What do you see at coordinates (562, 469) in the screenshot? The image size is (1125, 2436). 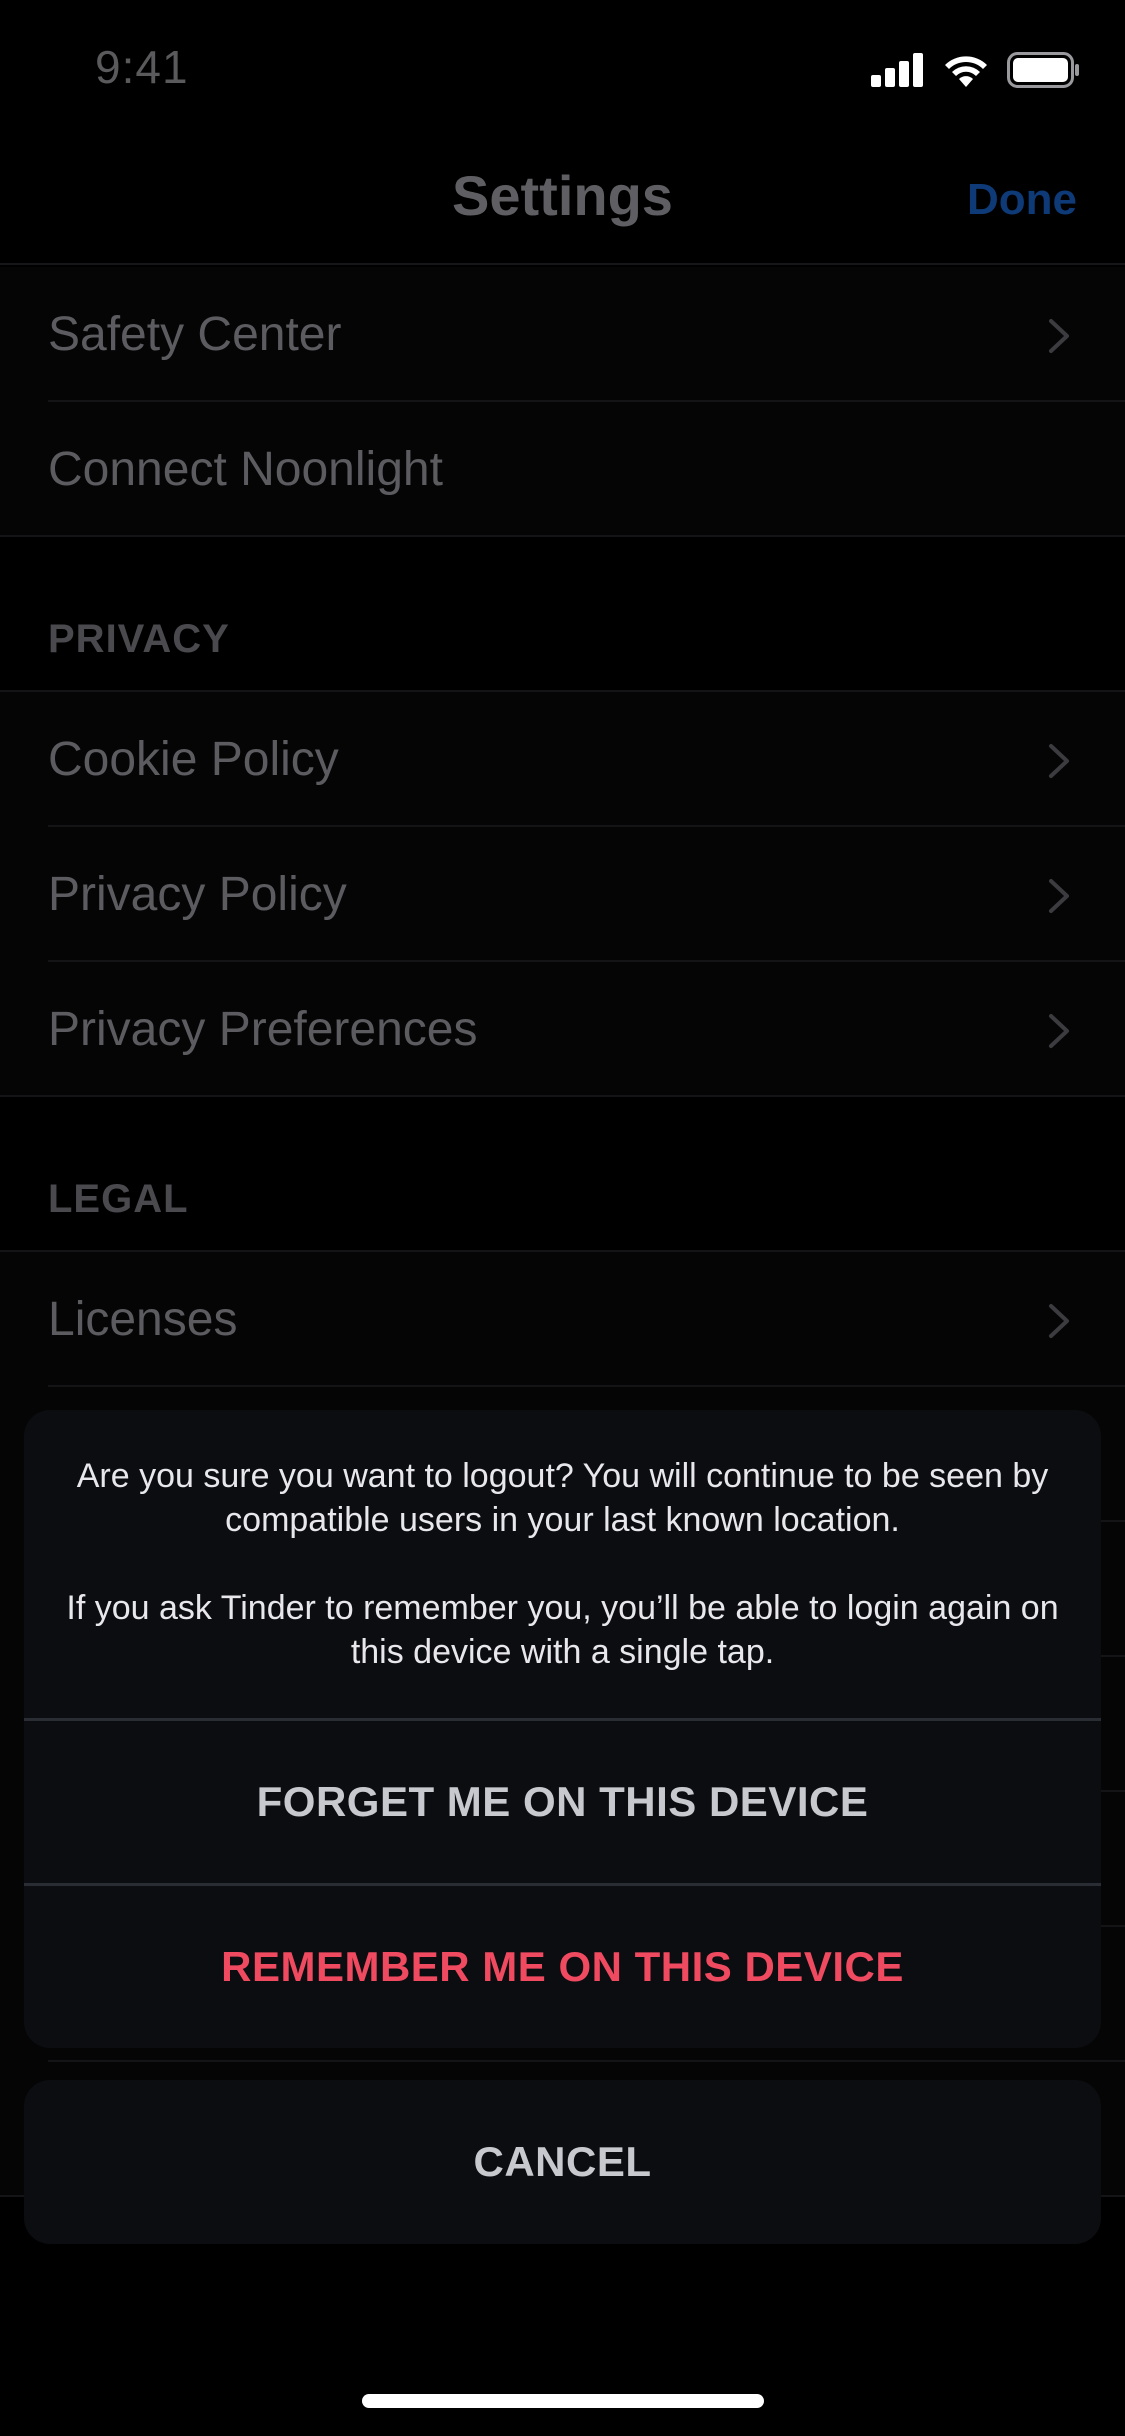 I see `settings-item-connect-noonlight: Connect Noonlight` at bounding box center [562, 469].